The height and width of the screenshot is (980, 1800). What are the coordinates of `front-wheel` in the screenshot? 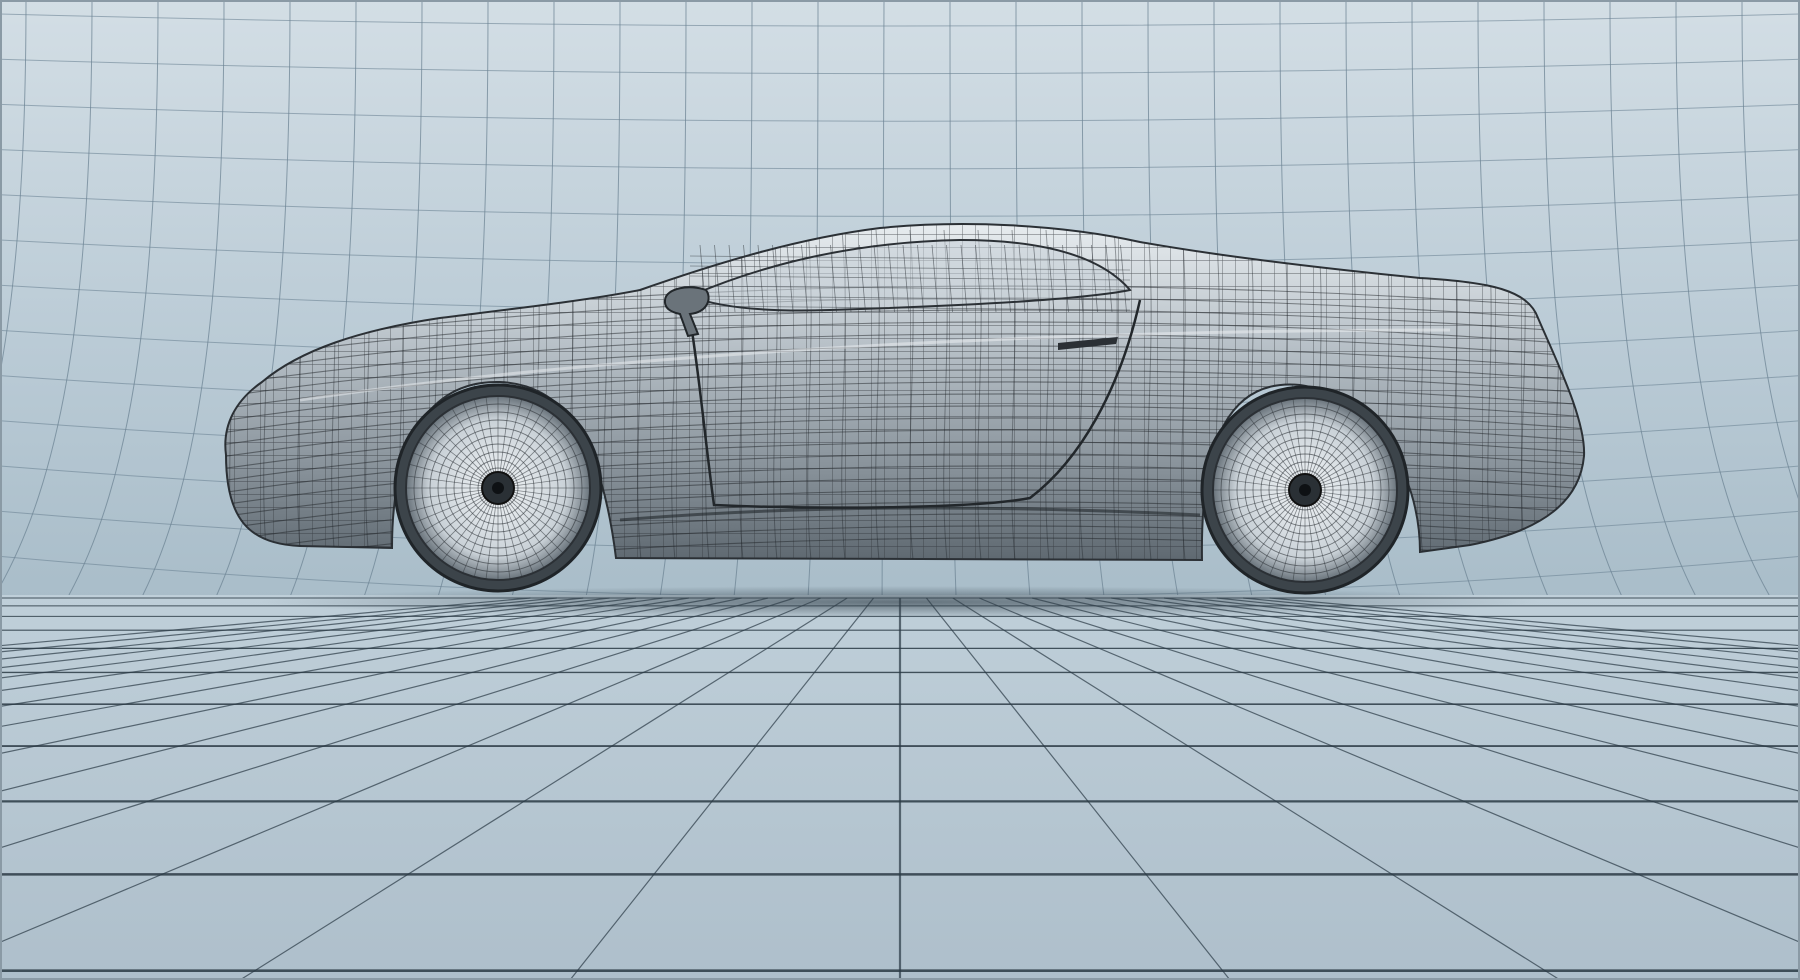 It's located at (498, 488).